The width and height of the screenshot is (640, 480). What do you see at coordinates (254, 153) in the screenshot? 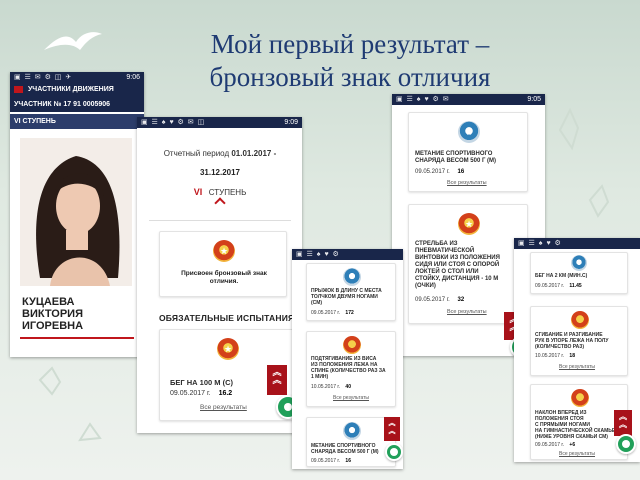
I see `period-from: 01.01.2017 -` at bounding box center [254, 153].